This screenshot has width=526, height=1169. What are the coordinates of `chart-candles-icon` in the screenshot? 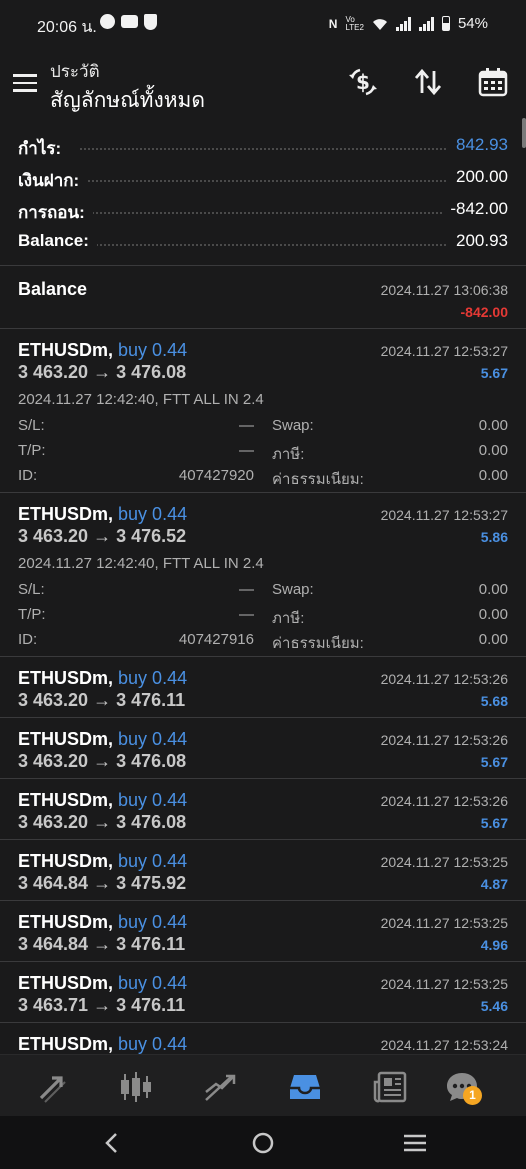 It's located at (136, 1087).